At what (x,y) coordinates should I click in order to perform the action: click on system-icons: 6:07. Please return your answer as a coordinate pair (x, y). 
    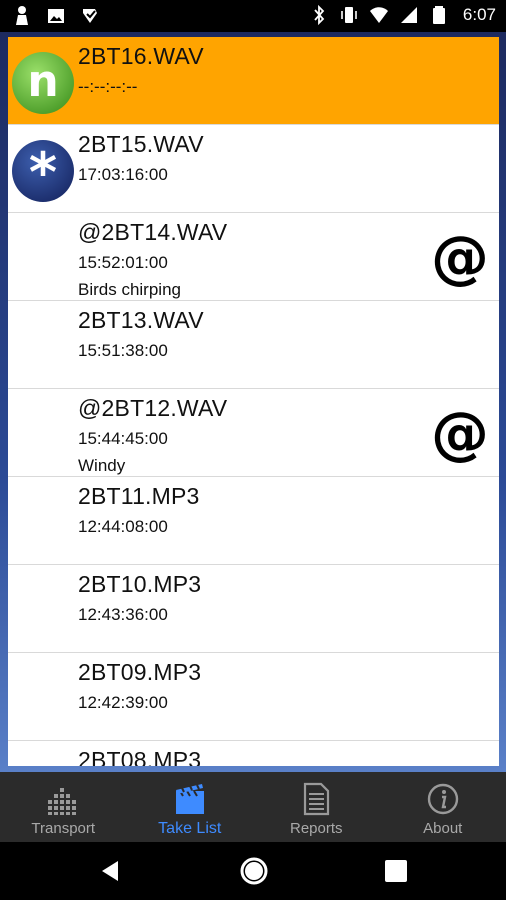
    Looking at the image, I should click on (402, 15).